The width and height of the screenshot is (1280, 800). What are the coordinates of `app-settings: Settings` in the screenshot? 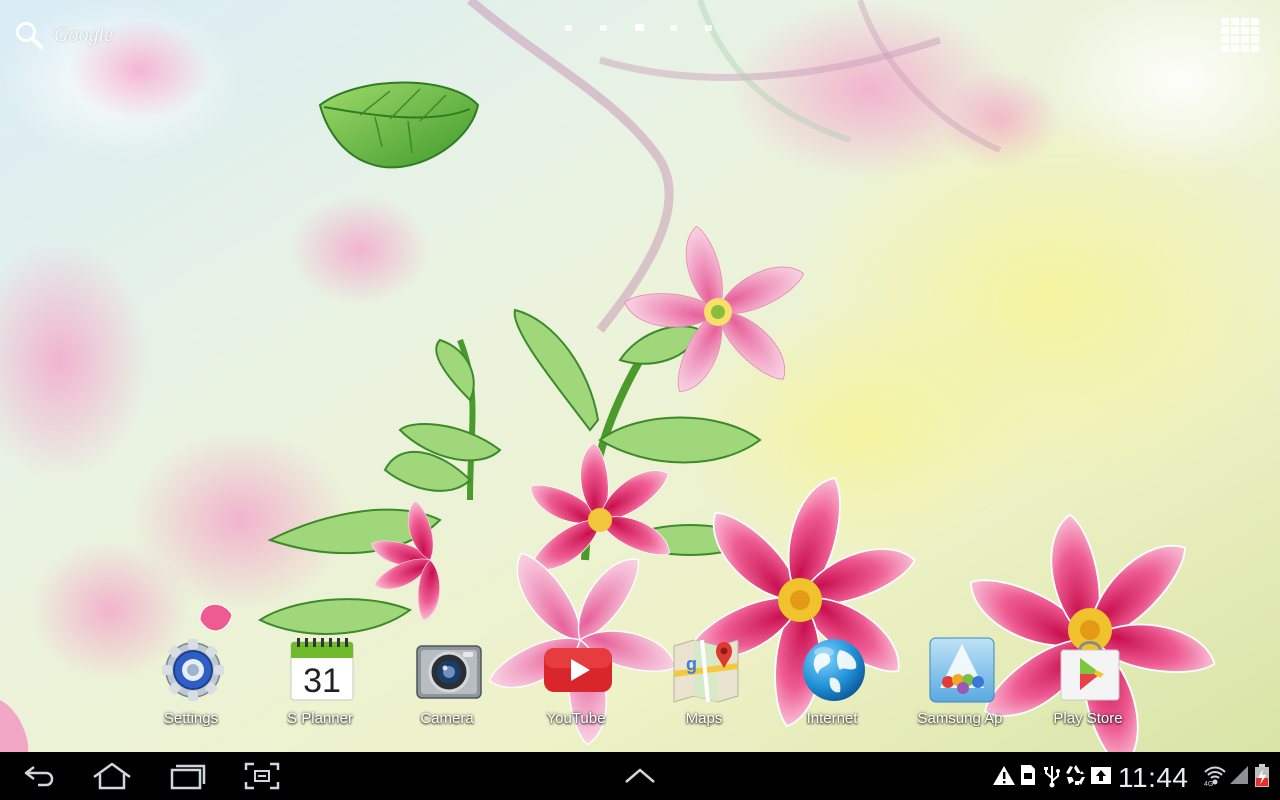 It's located at (191, 684).